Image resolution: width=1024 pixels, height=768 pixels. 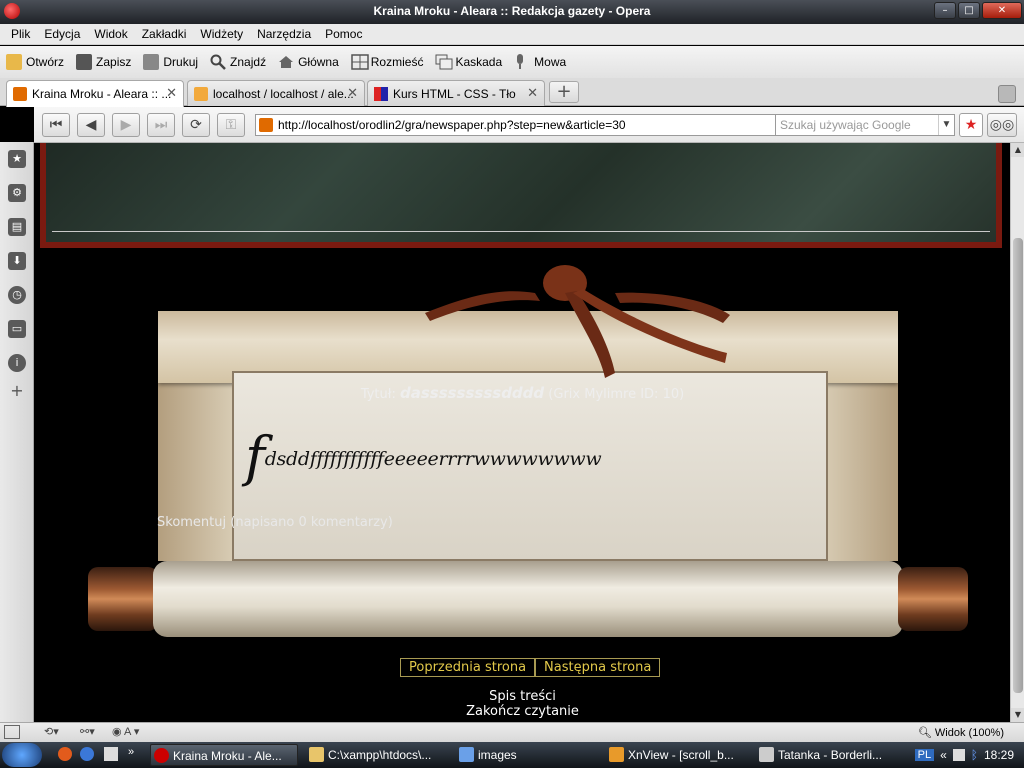 I want to click on vertical-scrollbar: ▲ ▼, so click(x=1017, y=432).